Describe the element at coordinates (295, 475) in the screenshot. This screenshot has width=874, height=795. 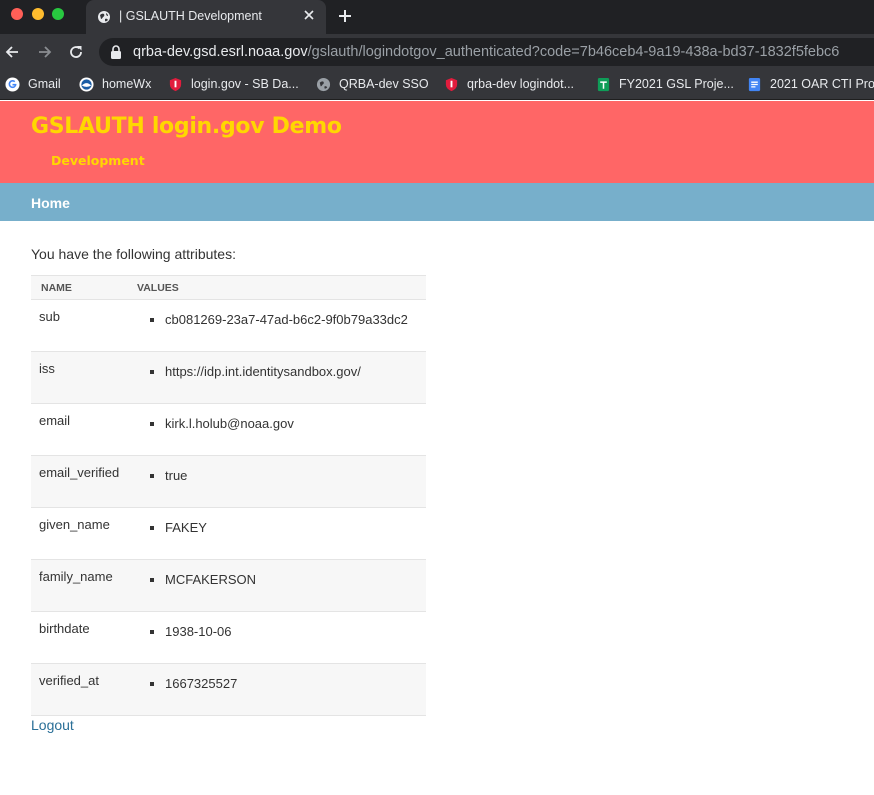
I see `attribute-value: true` at that location.